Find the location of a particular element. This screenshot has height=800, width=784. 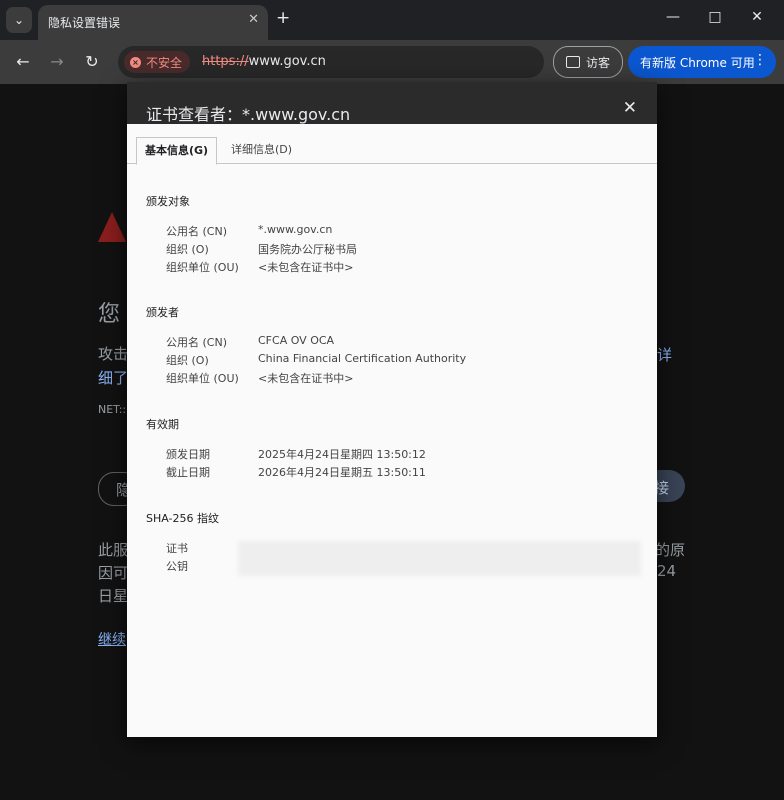

detail-text-line2-end: 24 is located at coordinates (667, 571).